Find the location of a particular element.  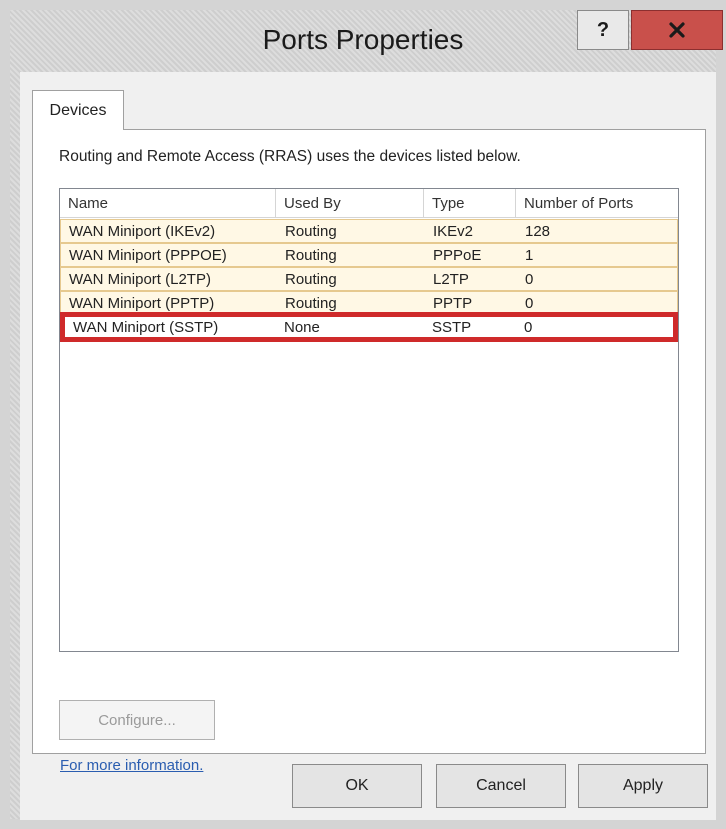

more-information-link: For more information. is located at coordinates (131, 765).